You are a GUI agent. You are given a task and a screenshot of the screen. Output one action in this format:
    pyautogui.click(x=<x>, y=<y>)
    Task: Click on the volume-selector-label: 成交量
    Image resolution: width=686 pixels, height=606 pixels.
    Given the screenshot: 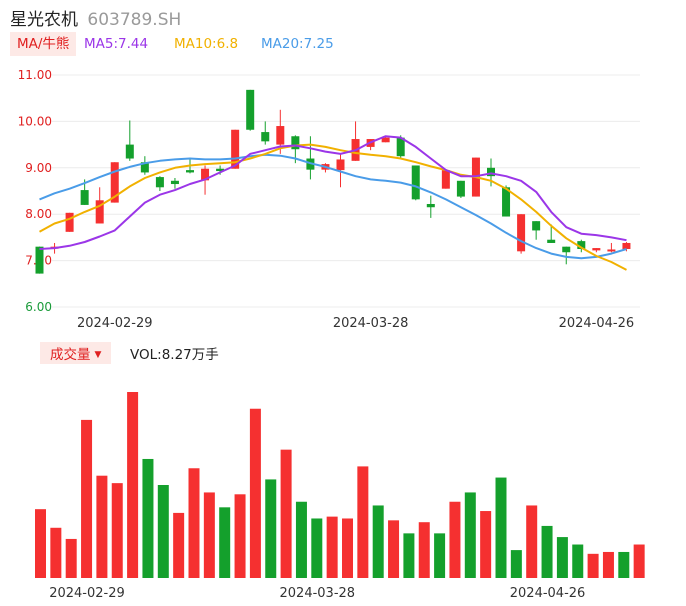 What is the action you would take?
    pyautogui.click(x=70, y=355)
    